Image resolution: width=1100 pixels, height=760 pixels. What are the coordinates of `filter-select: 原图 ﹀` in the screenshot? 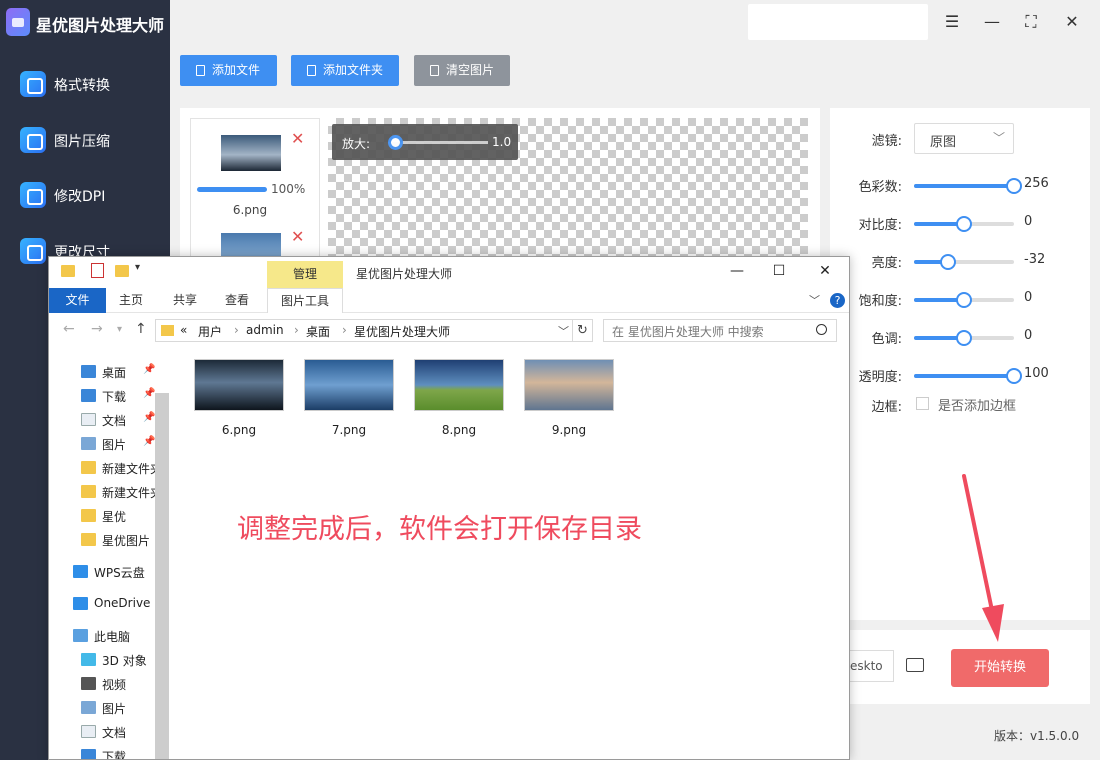 It's located at (964, 138).